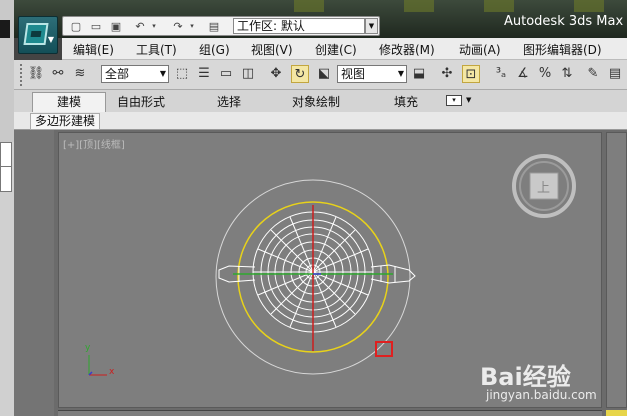 This screenshot has width=627, height=416. I want to click on hold-icon: ▤, so click(214, 26).